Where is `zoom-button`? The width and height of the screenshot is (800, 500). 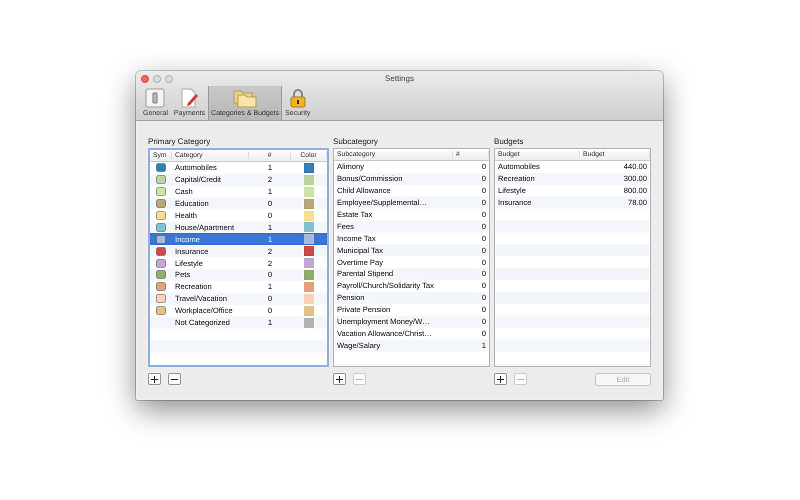 zoom-button is located at coordinates (169, 78).